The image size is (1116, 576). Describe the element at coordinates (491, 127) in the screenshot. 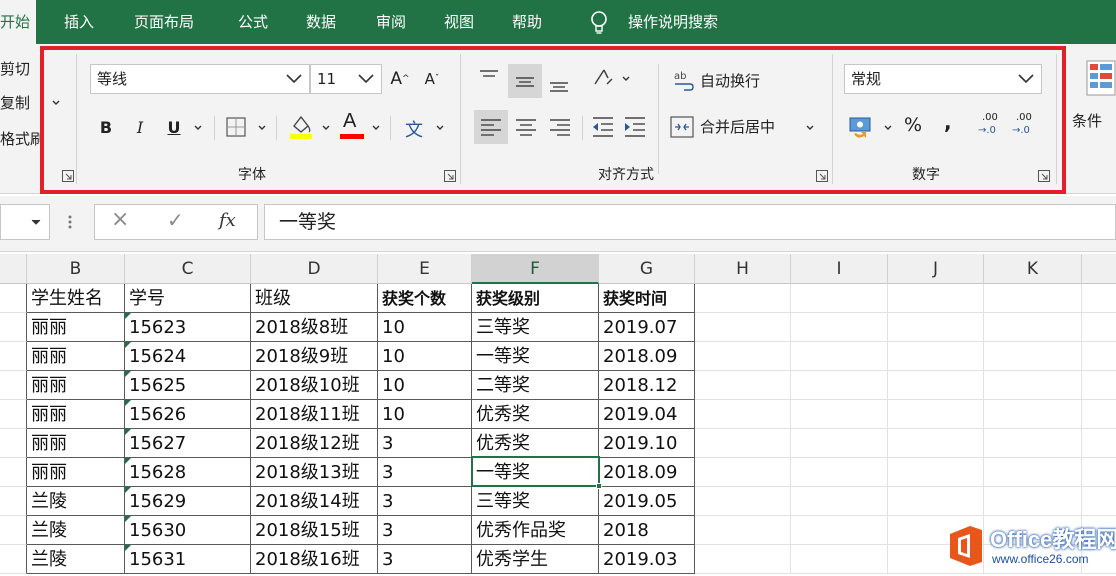

I see `align-left-button` at that location.